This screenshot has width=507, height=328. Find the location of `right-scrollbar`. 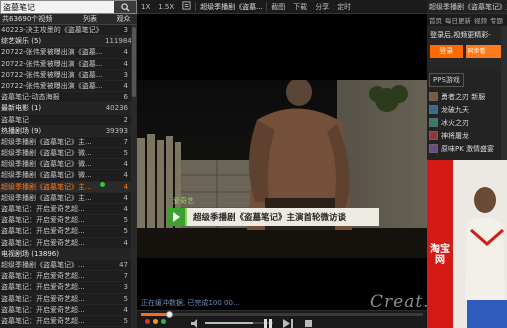

right-scrollbar is located at coordinates (504, 93).